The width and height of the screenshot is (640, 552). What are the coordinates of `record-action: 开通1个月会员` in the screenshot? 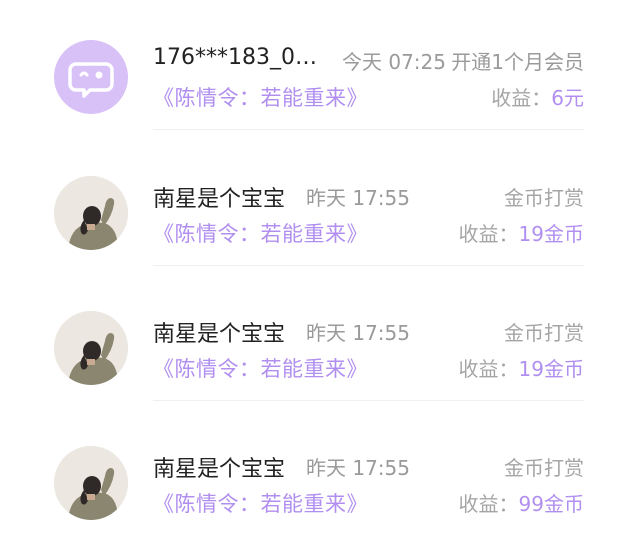 It's located at (517, 62).